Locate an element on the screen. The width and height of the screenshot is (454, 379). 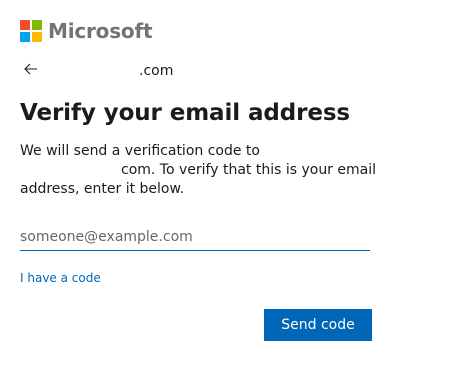
logo-square-green is located at coordinates (37, 25).